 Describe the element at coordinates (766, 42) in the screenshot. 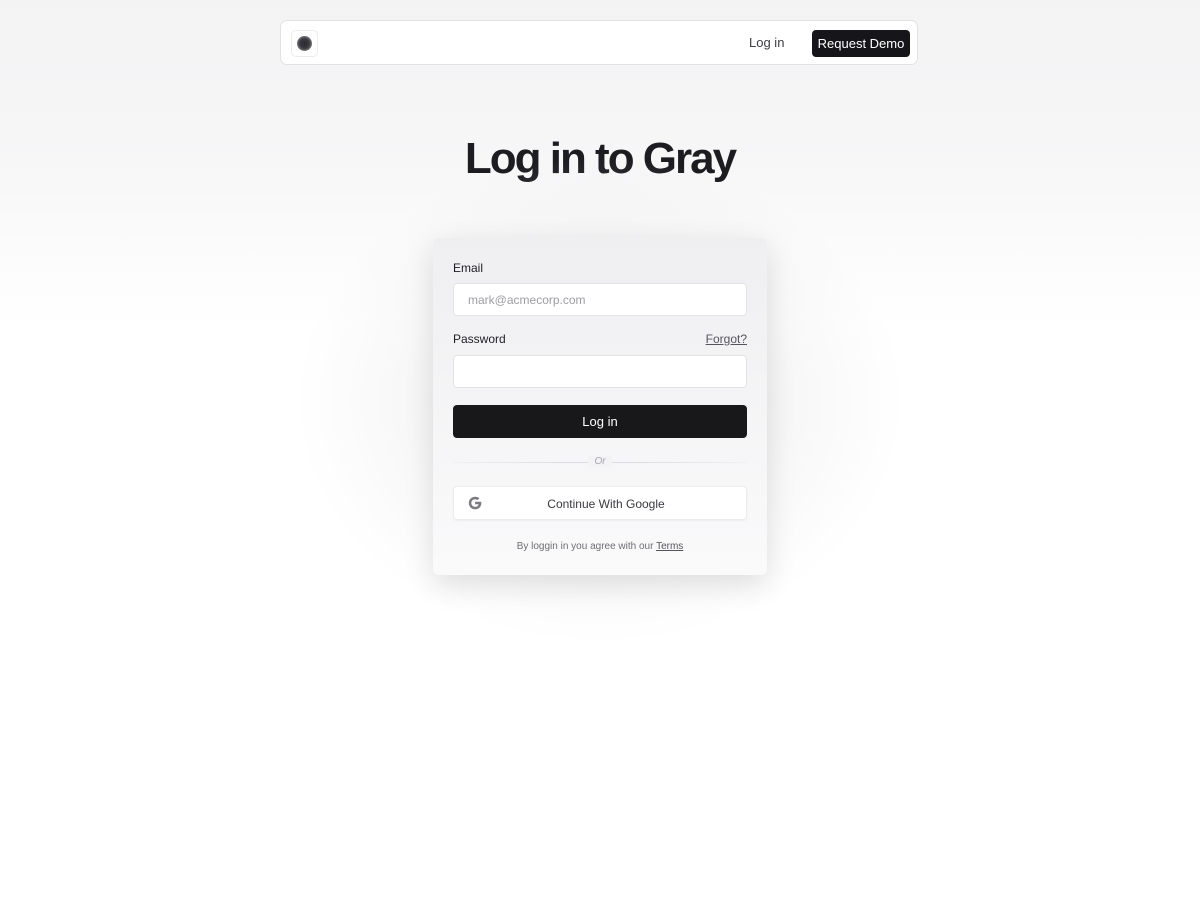

I see `nav-login-link: Log in` at that location.